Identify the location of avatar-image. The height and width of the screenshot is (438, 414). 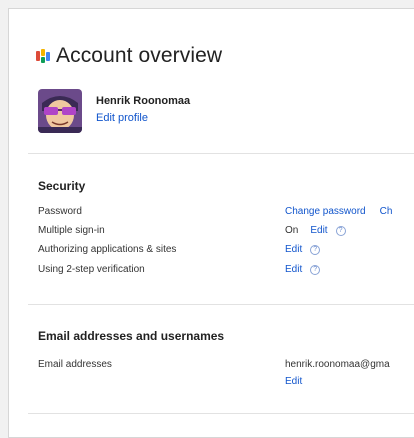
(60, 111).